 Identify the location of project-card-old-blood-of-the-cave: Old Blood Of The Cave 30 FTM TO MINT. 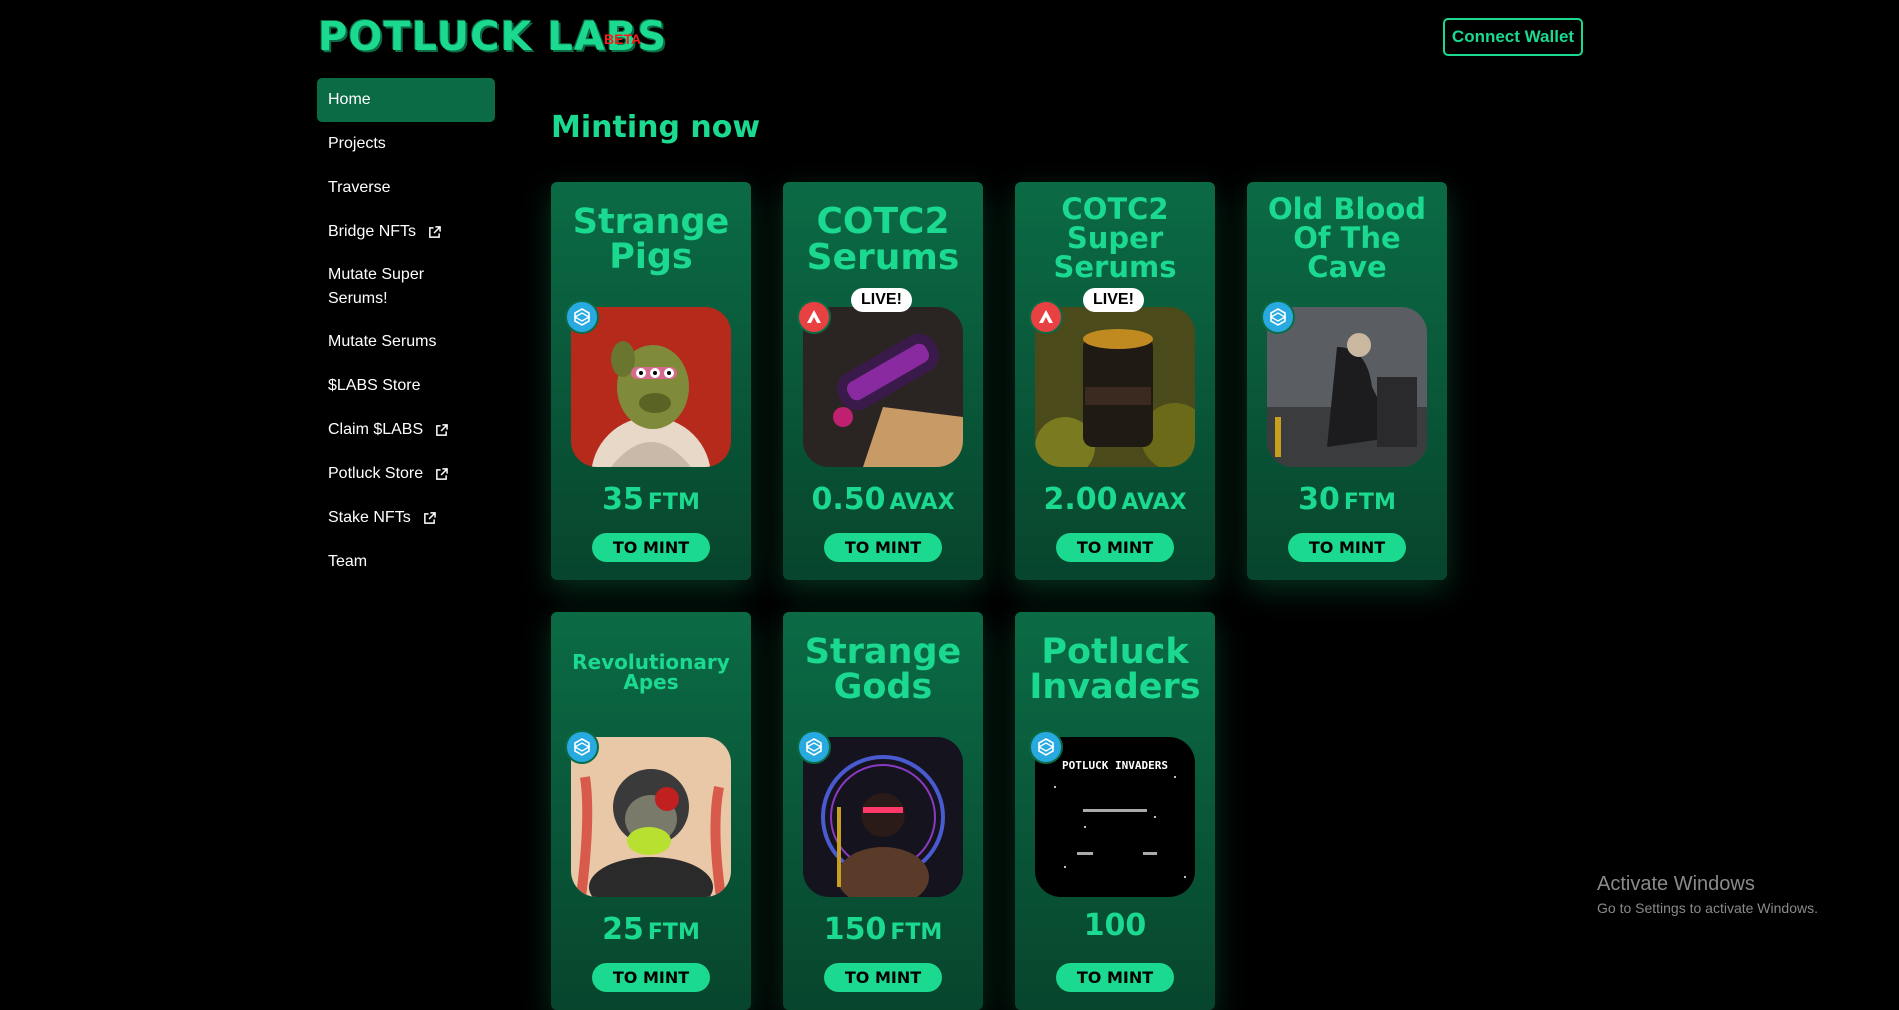
(1347, 381).